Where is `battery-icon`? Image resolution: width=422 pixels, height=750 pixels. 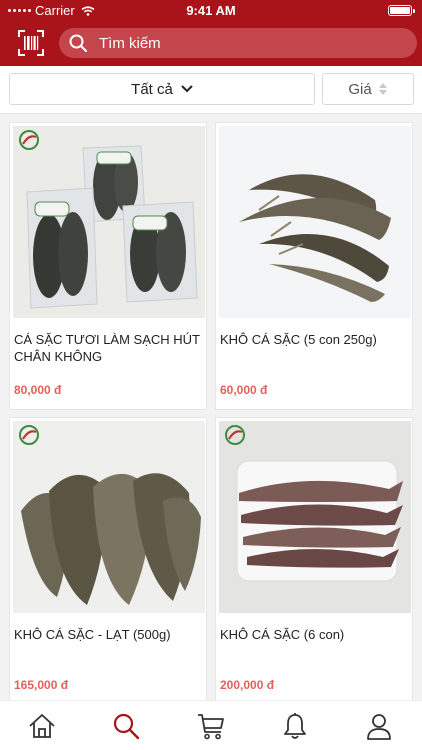
battery-icon is located at coordinates (401, 10).